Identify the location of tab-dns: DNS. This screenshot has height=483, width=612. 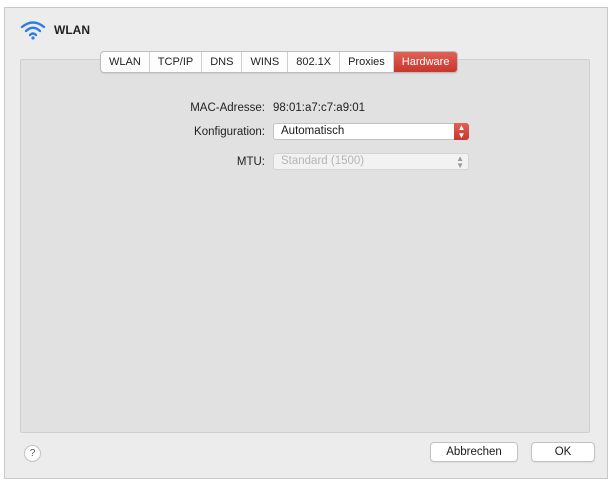
(222, 62).